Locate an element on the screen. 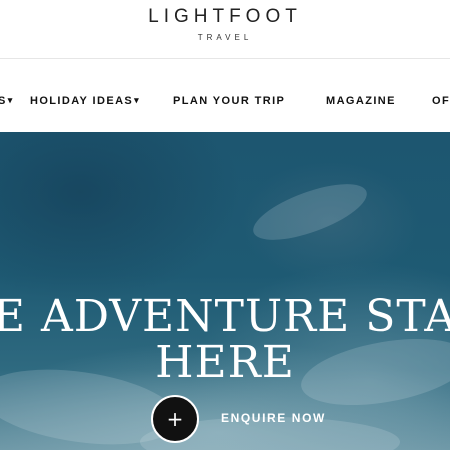  enquire-button: + is located at coordinates (175, 419).